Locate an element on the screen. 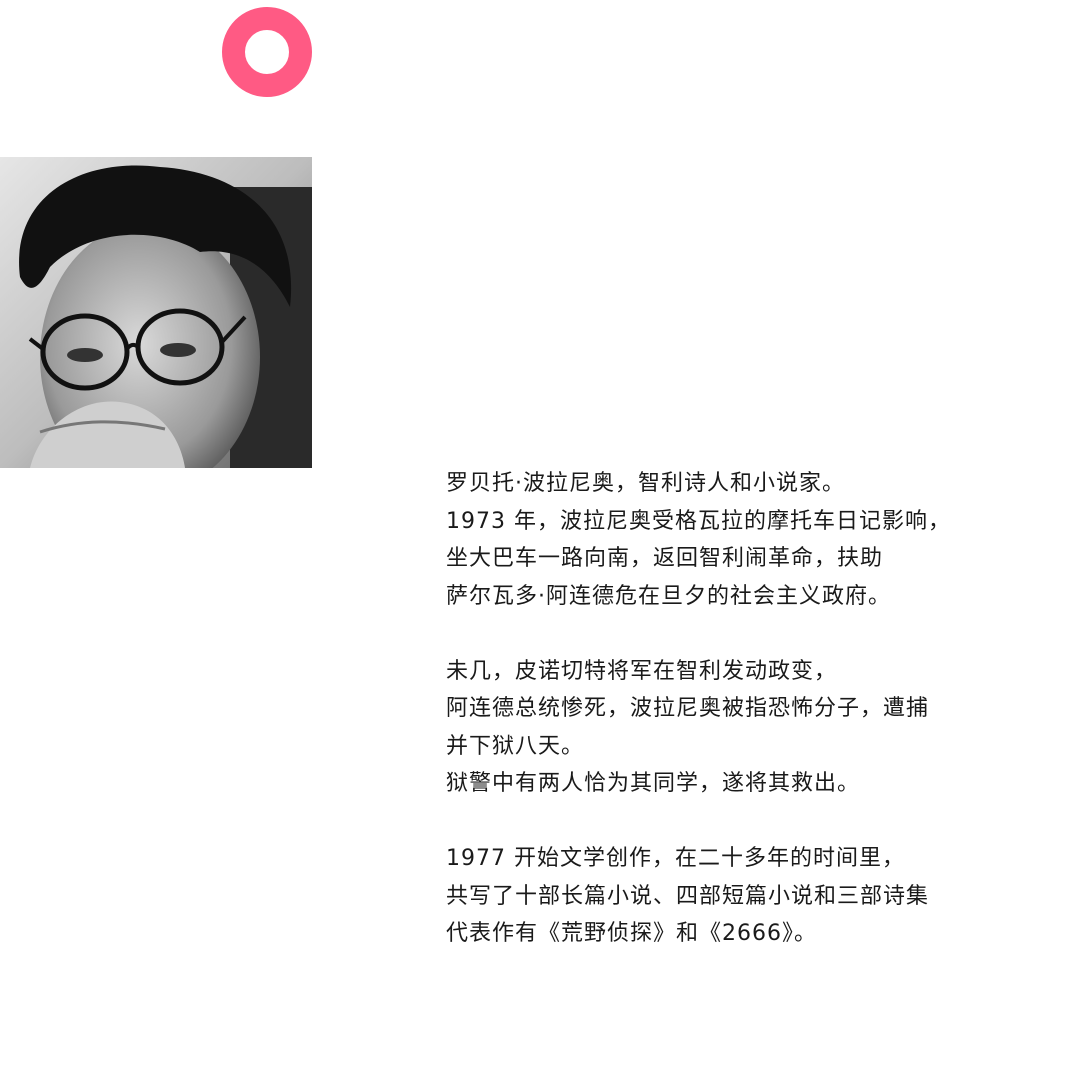 Image resolution: width=1080 pixels, height=1080 pixels. author-portrait is located at coordinates (156, 312).